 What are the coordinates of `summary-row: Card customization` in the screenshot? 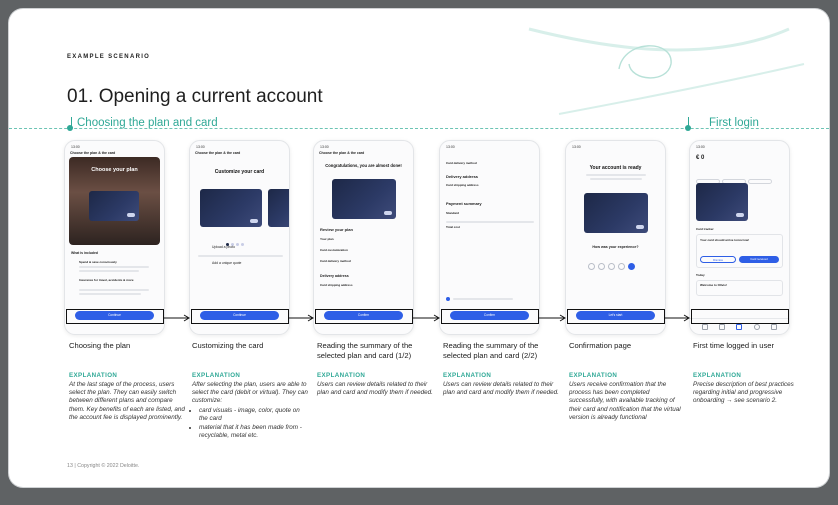 It's located at (334, 250).